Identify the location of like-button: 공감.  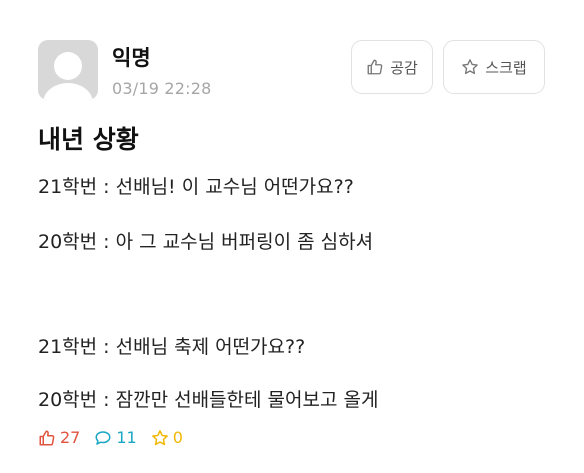
(392, 67).